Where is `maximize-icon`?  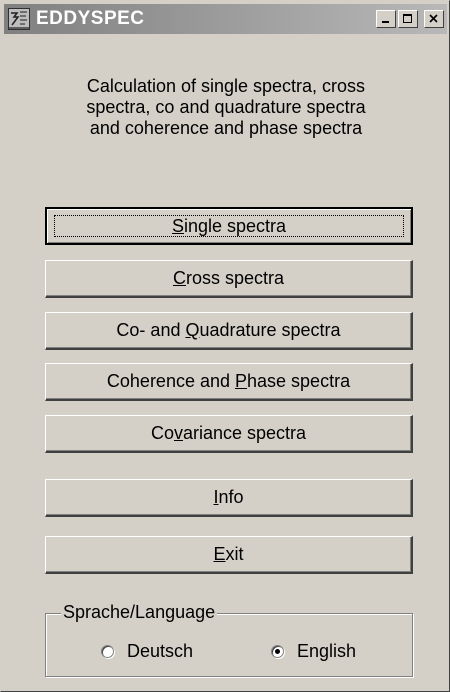 maximize-icon is located at coordinates (407, 18).